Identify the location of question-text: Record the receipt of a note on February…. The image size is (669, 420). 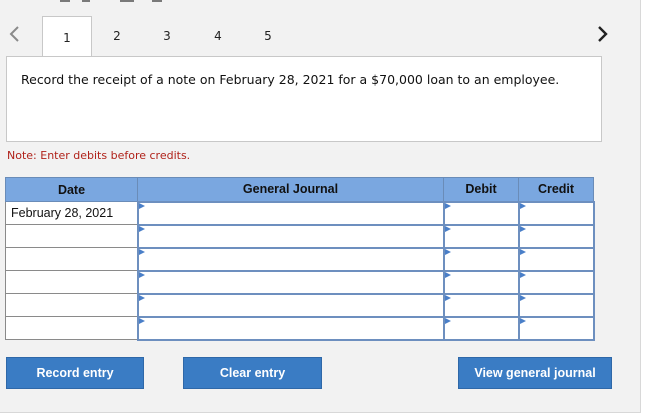
(290, 79).